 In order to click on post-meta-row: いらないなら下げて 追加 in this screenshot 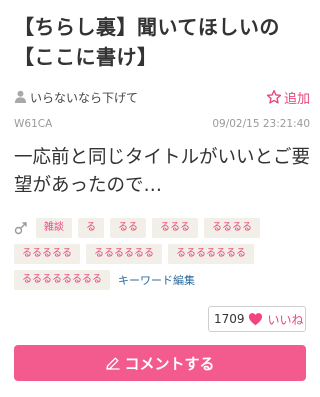, I will do `click(162, 97)`.